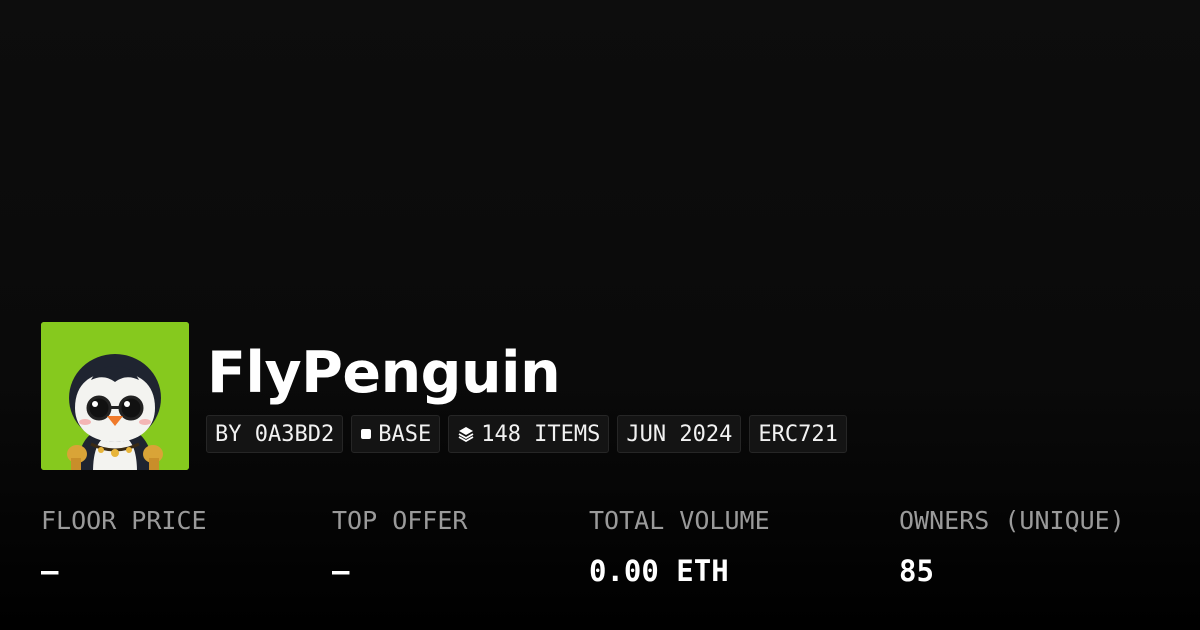 The height and width of the screenshot is (630, 1200). Describe the element at coordinates (405, 434) in the screenshot. I see `tag-chain-label: BASE` at that location.